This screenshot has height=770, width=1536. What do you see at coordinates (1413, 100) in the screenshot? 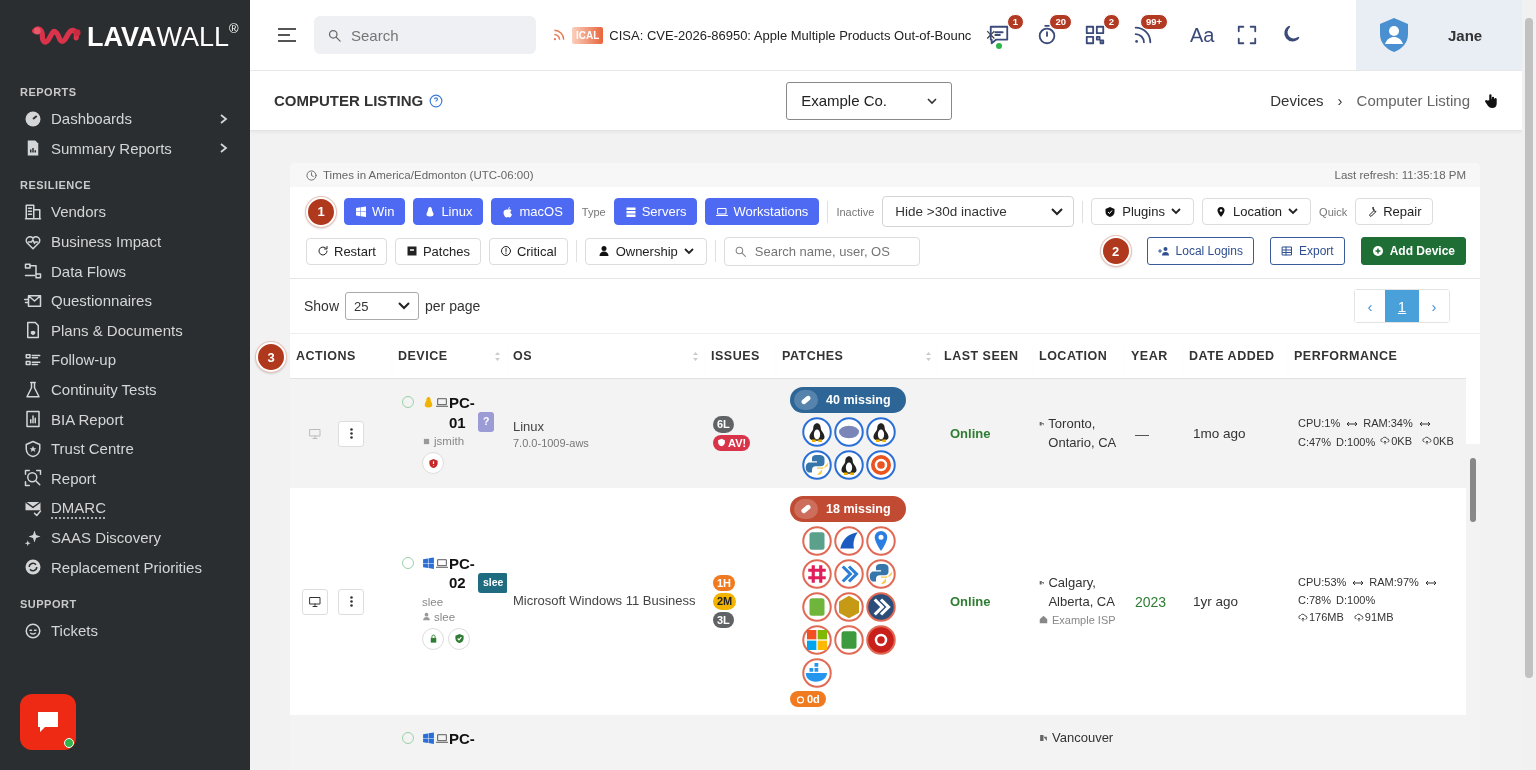
I see `breadcrumb-current: Computer Listing` at bounding box center [1413, 100].